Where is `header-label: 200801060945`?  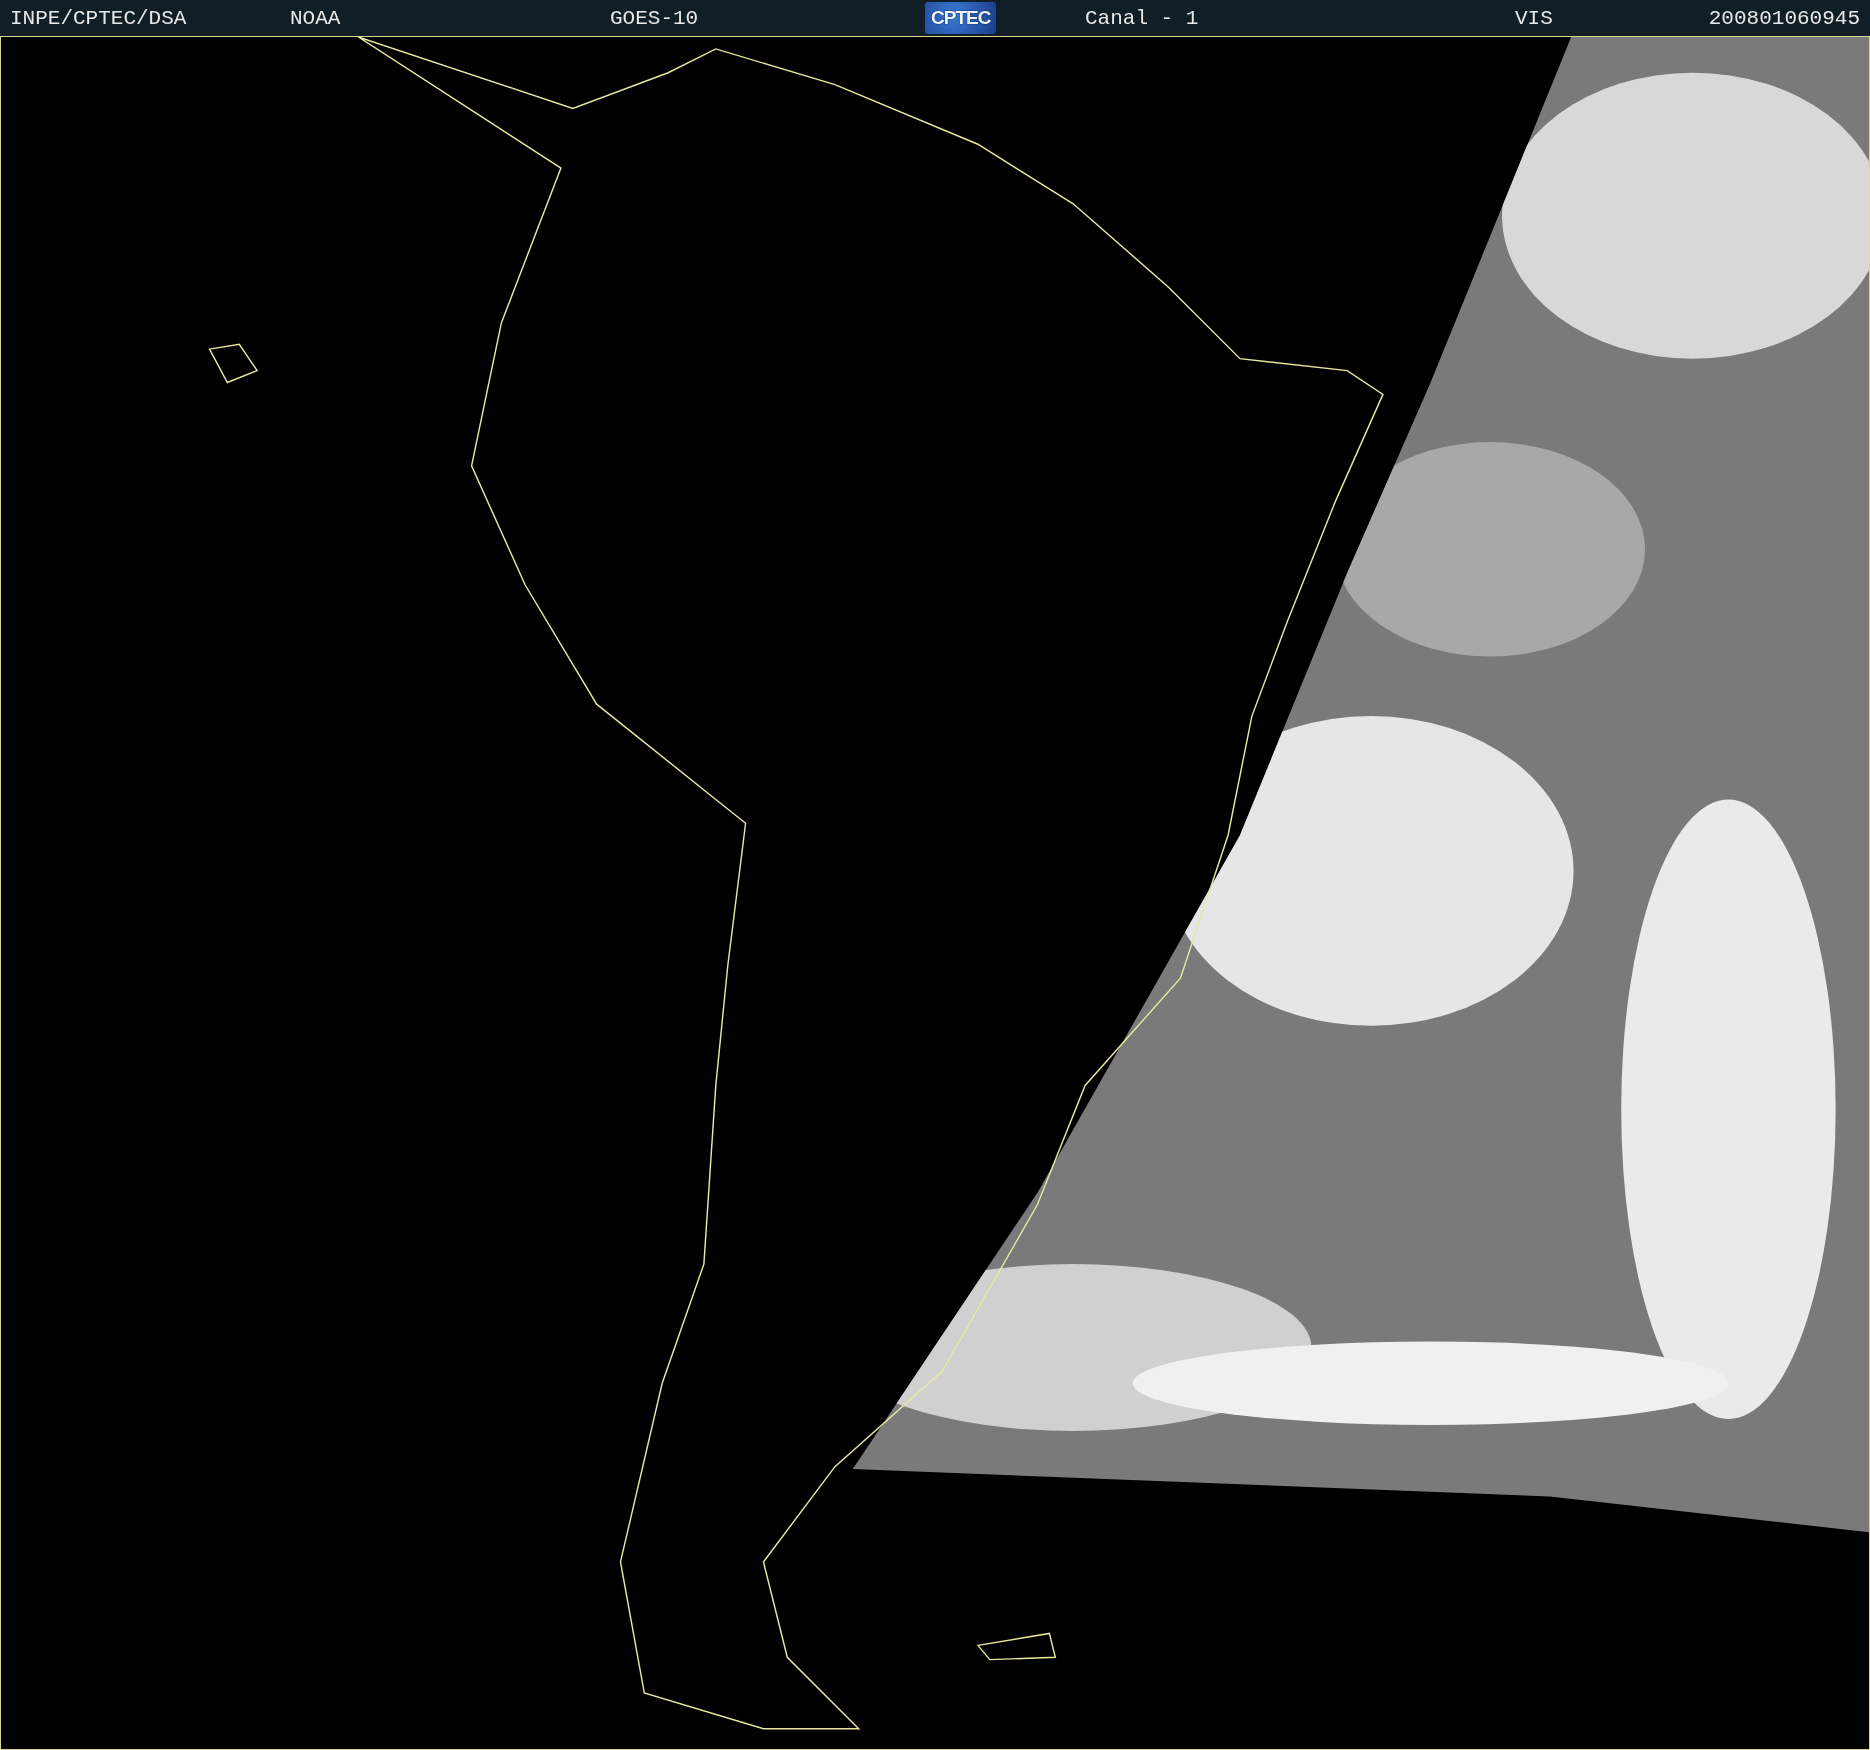
header-label: 200801060945 is located at coordinates (1784, 18).